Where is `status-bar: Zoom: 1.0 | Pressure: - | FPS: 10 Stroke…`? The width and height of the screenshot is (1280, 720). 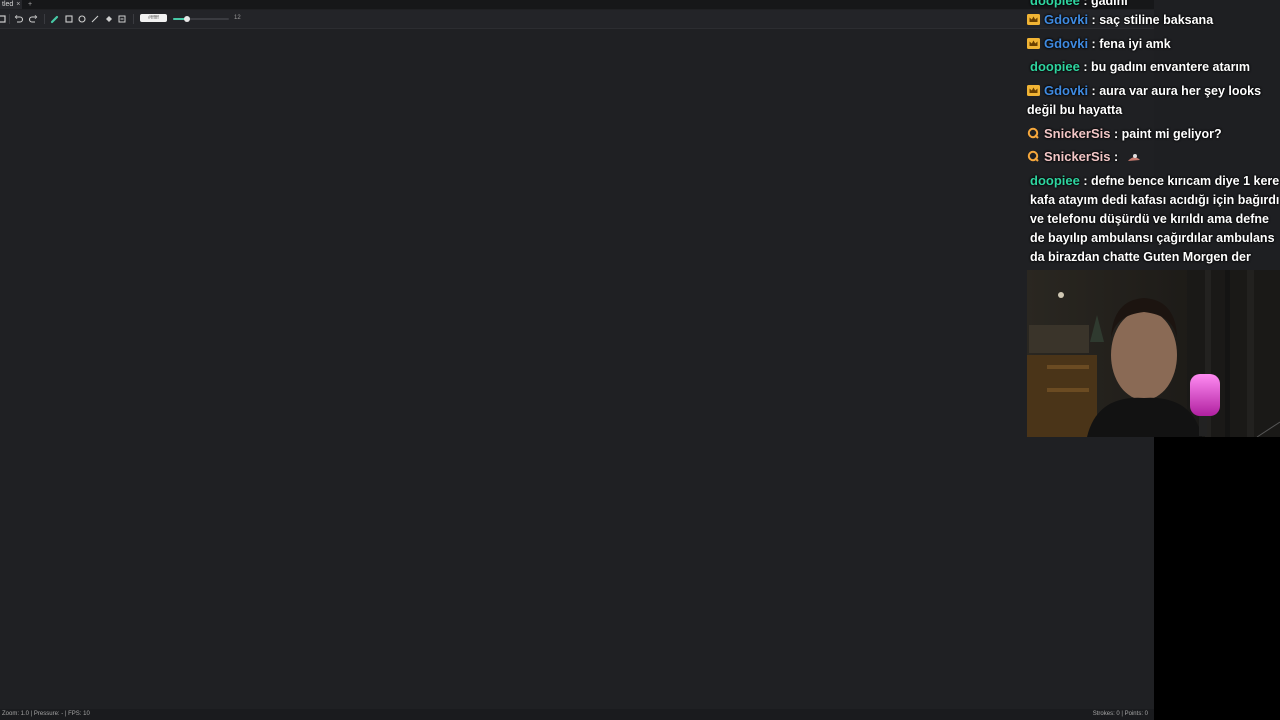 status-bar: Zoom: 1.0 | Pressure: - | FPS: 10 Stroke… is located at coordinates (577, 714).